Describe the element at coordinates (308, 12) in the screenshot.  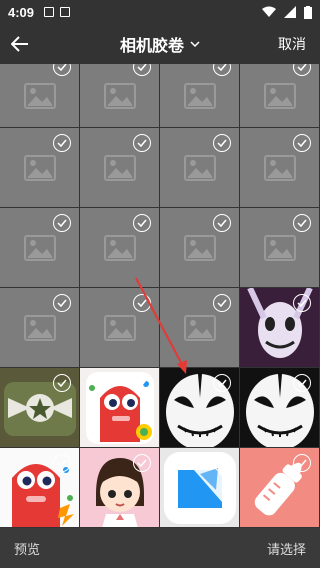
I see `battery-icon` at that location.